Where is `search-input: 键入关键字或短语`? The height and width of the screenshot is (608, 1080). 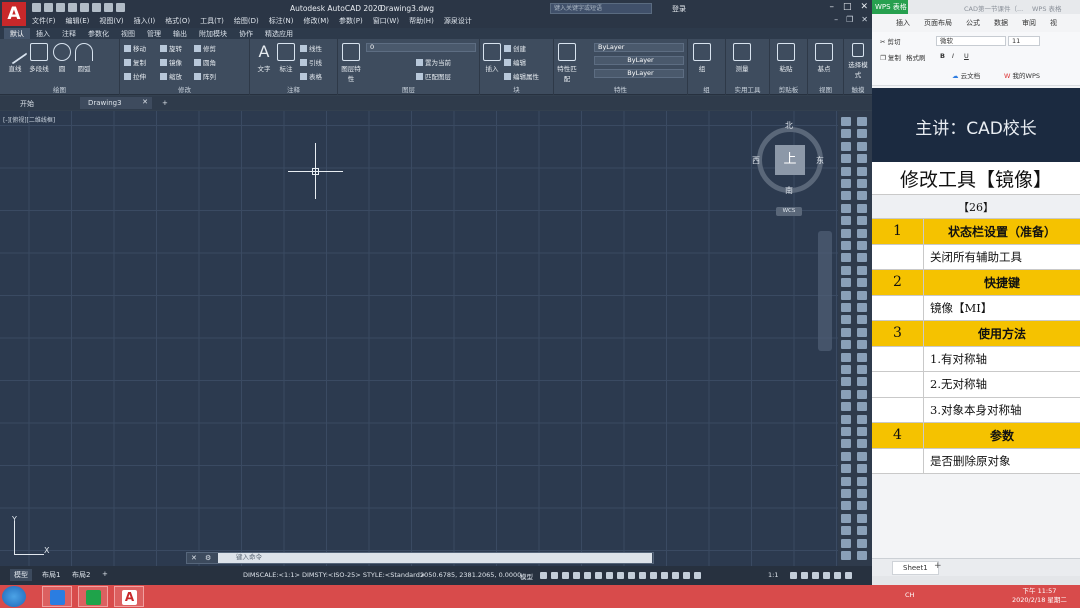 search-input: 键入关键字或短语 is located at coordinates (601, 8).